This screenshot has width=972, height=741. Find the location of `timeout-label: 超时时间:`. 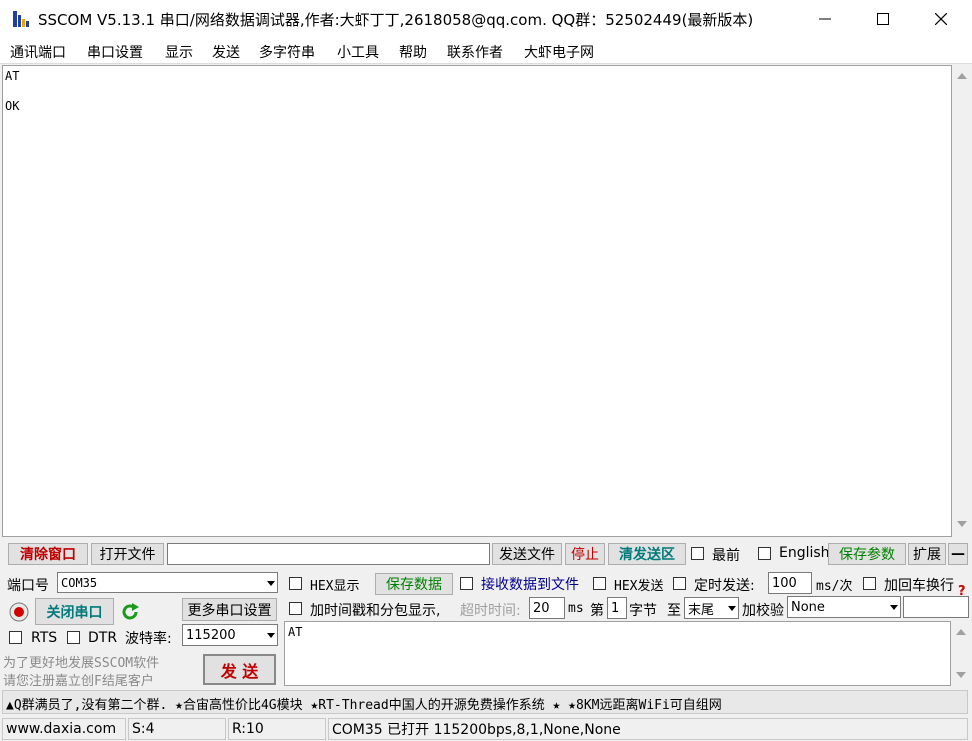

timeout-label: 超时时间: is located at coordinates (490, 611).